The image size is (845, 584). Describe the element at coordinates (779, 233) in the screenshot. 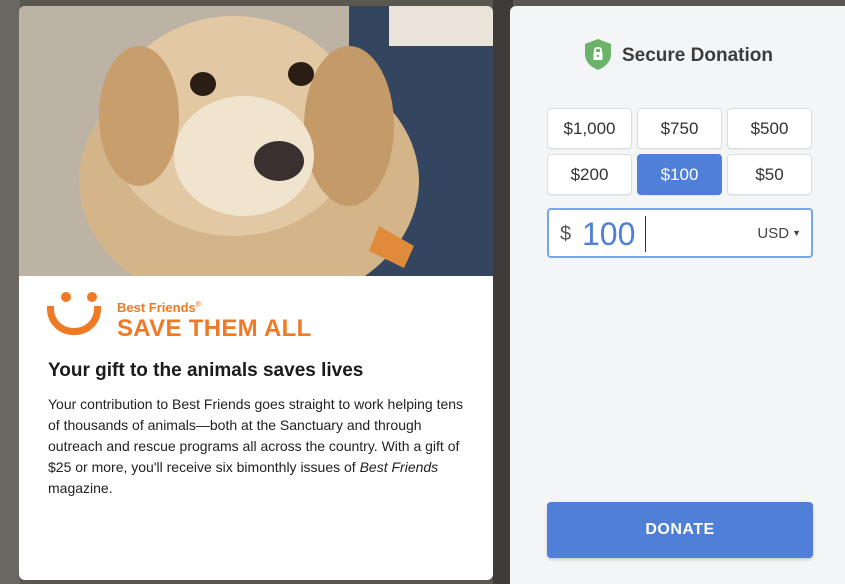

I see `currency-dropdown: USD ▼` at that location.